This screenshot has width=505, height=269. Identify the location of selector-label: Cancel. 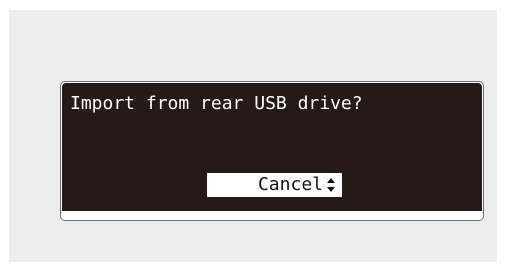
(290, 184).